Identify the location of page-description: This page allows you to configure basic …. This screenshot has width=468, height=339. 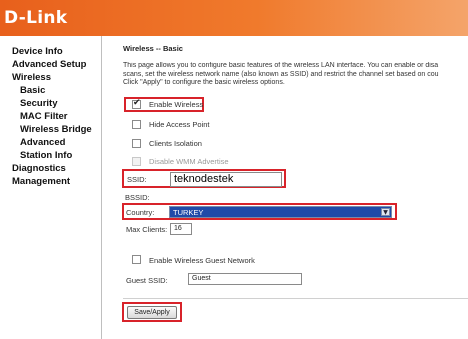
(295, 75).